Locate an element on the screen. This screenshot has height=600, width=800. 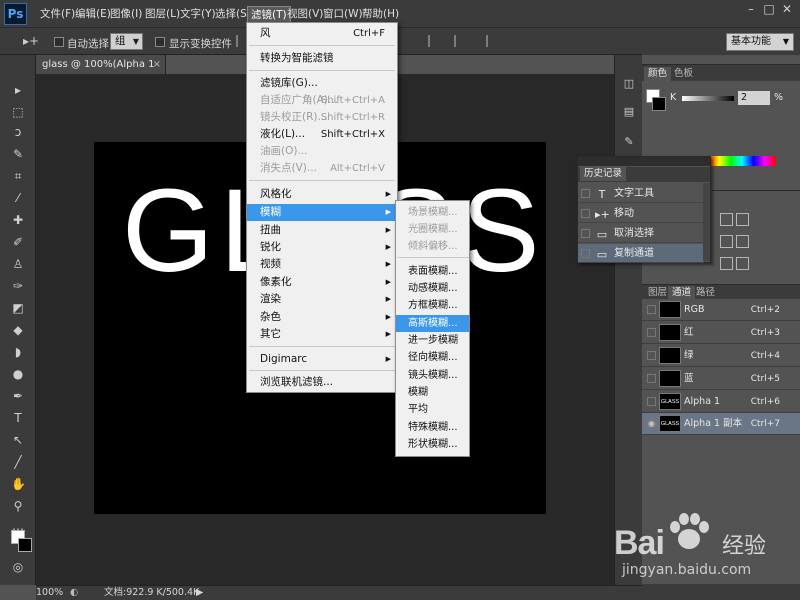
menu-item-digimarc: Digimarc ▶ is located at coordinates (322, 359).